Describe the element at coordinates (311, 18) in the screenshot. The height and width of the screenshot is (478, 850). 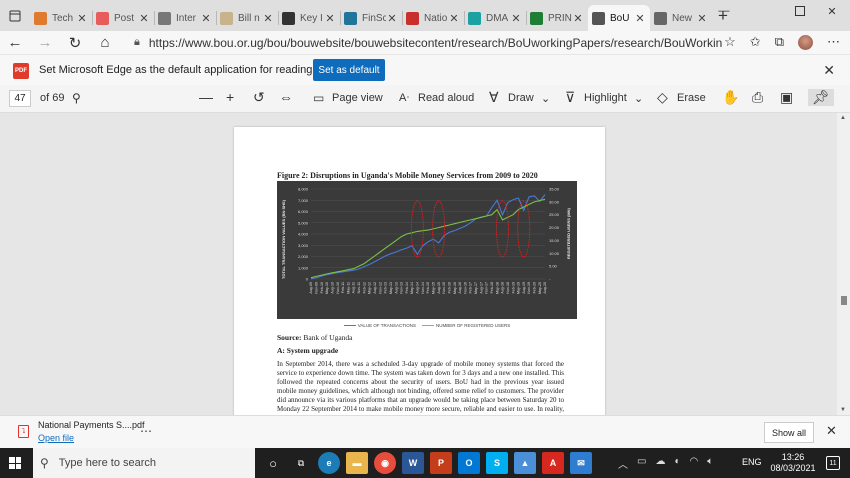
I see `tab-label: Key I` at that location.